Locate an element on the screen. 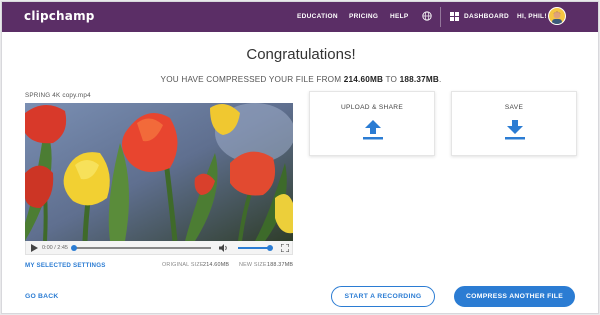 The height and width of the screenshot is (315, 600). user-greeting: HI, PHIL! is located at coordinates (532, 16).